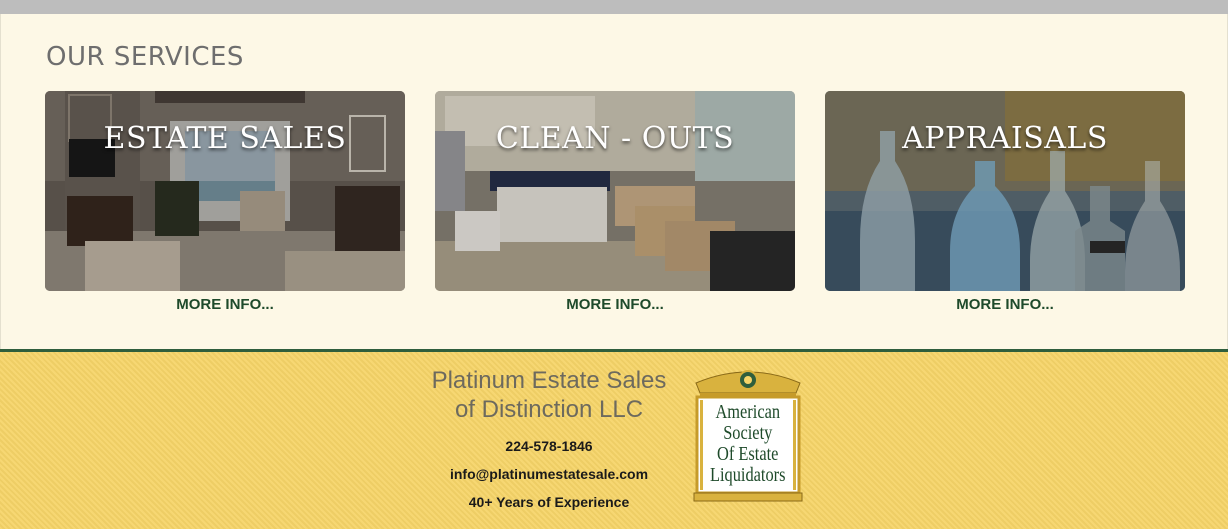 The width and height of the screenshot is (1228, 529). I want to click on badge-text-of-estate: Of Estate, so click(747, 454).